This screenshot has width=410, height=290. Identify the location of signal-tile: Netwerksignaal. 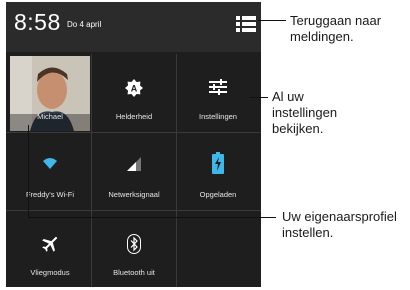
(134, 171).